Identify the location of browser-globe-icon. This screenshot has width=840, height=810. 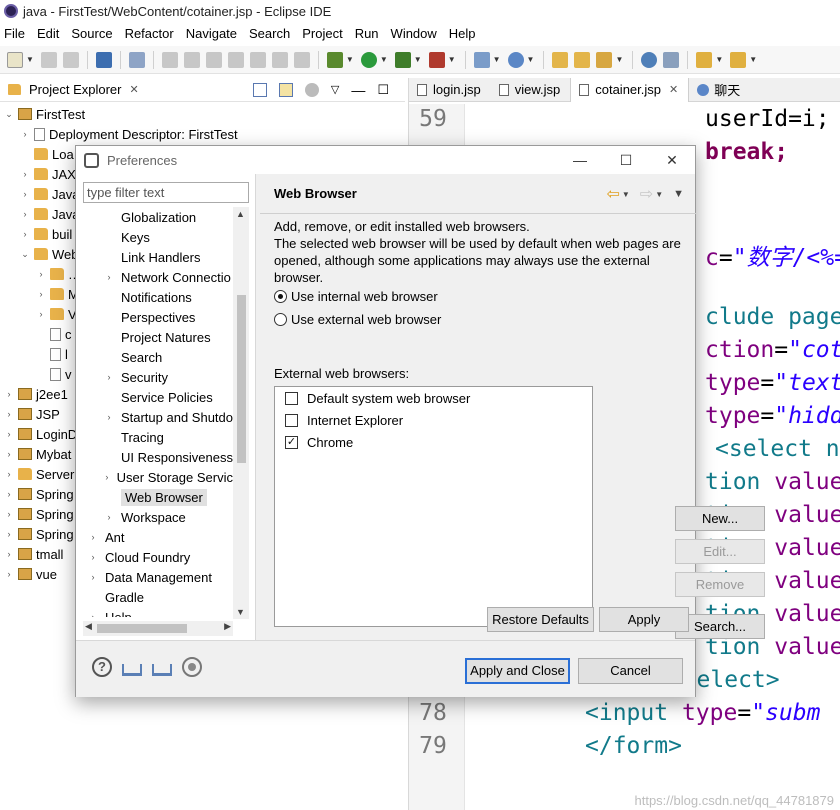
(649, 59).